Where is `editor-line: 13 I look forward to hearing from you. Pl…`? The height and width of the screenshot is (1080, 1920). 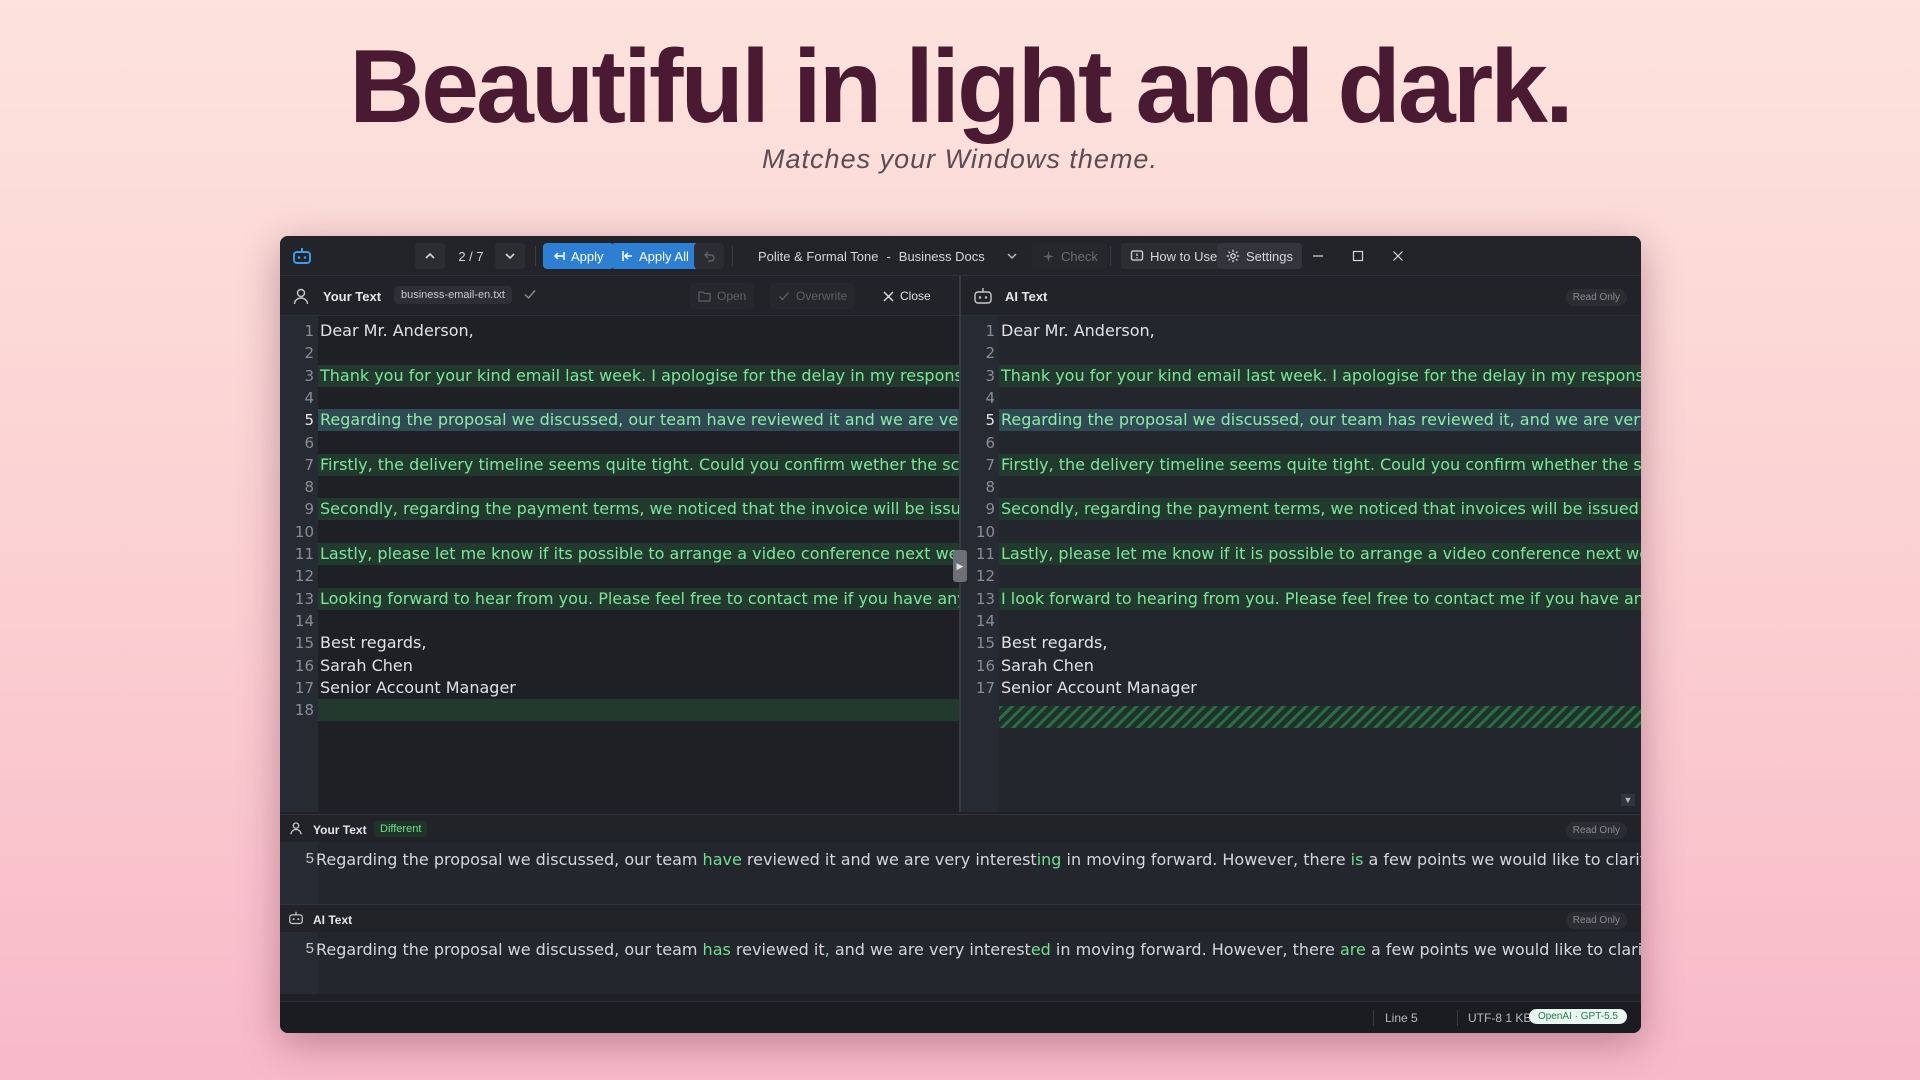
editor-line: 13 I look forward to hearing from you. Pl… is located at coordinates (1301, 598).